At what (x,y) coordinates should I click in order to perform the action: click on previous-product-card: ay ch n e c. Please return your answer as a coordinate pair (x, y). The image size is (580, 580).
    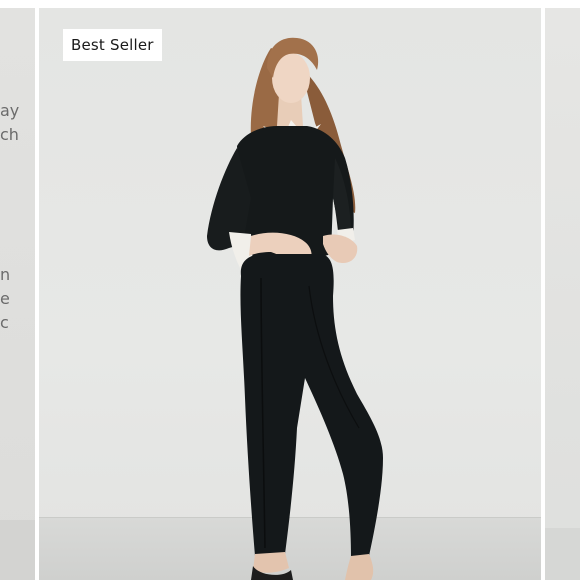
    Looking at the image, I should click on (17, 294).